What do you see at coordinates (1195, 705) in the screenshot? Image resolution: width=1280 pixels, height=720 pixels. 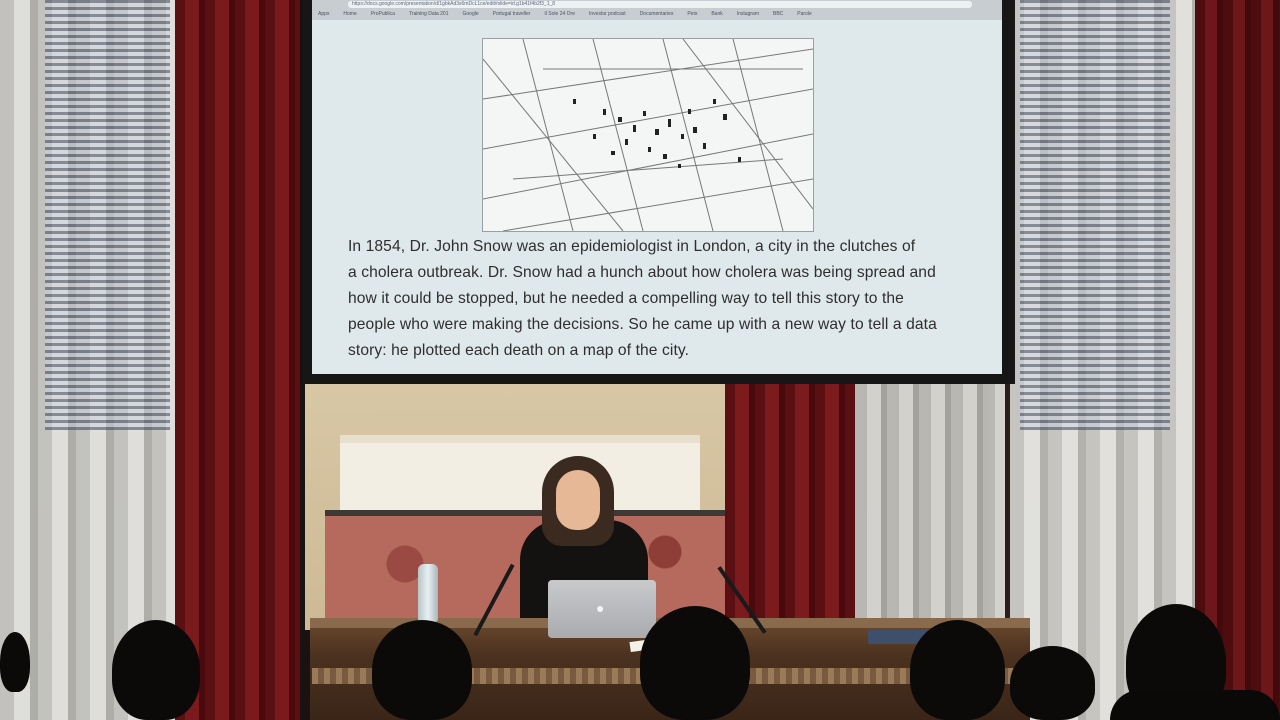 I see `audience-shoulders` at bounding box center [1195, 705].